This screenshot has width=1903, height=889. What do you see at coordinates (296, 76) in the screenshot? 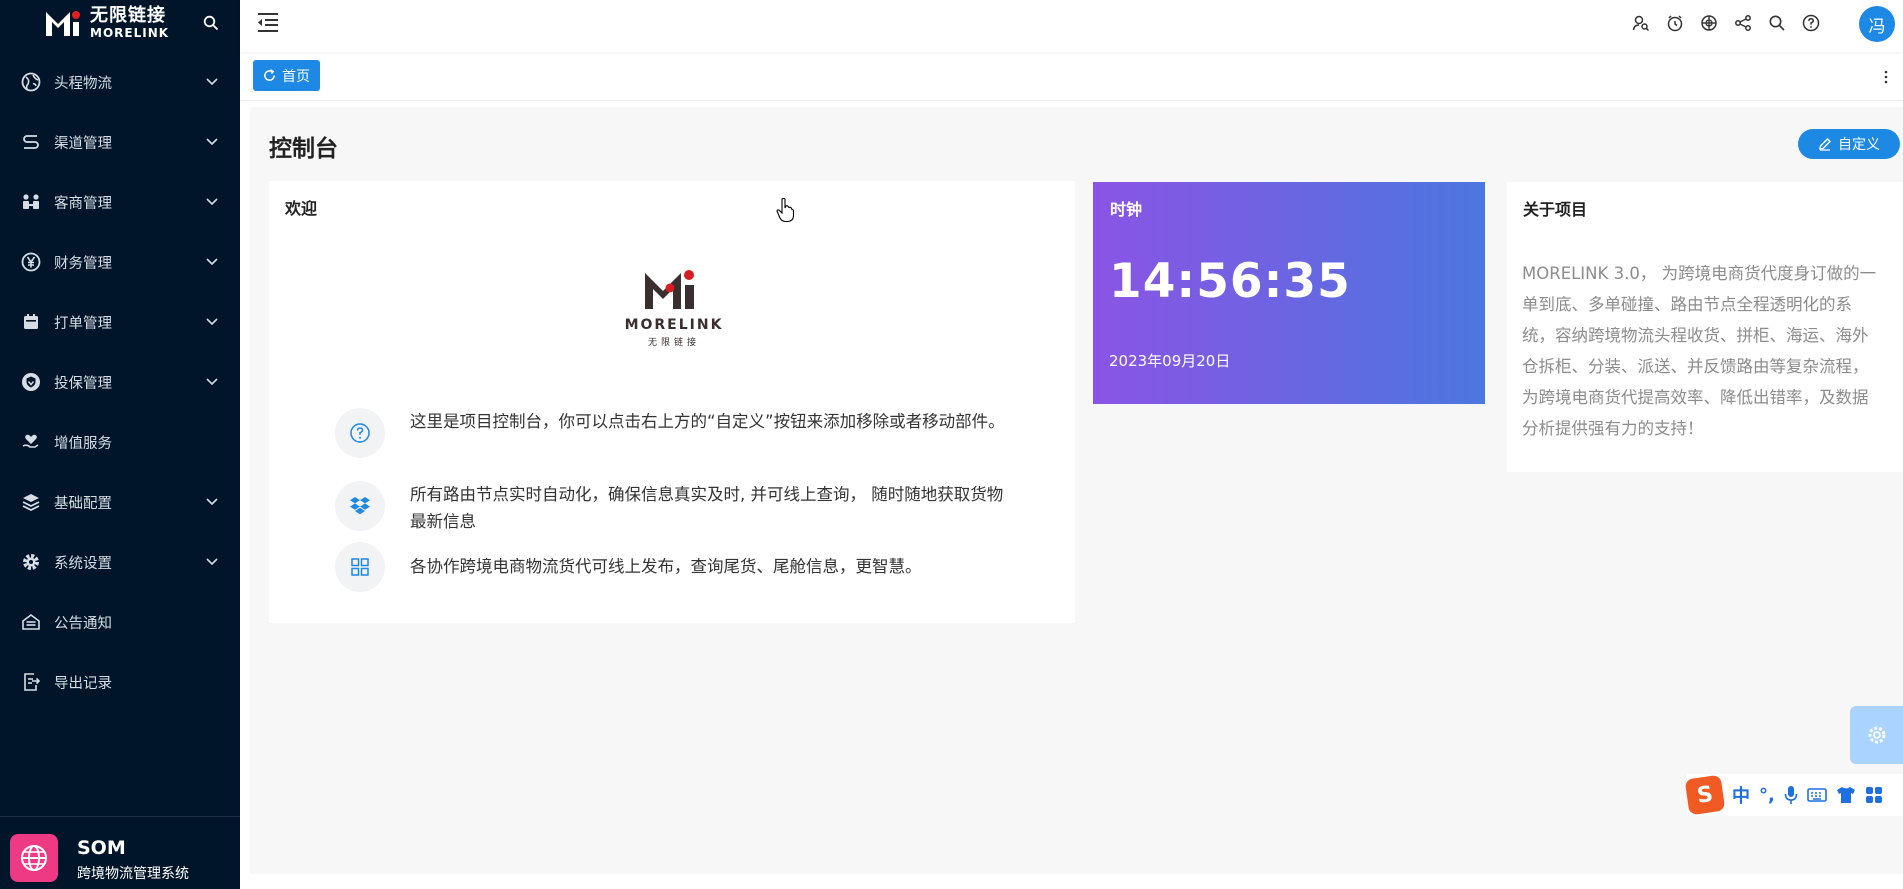
I see `tab-home-label: 首页` at bounding box center [296, 76].